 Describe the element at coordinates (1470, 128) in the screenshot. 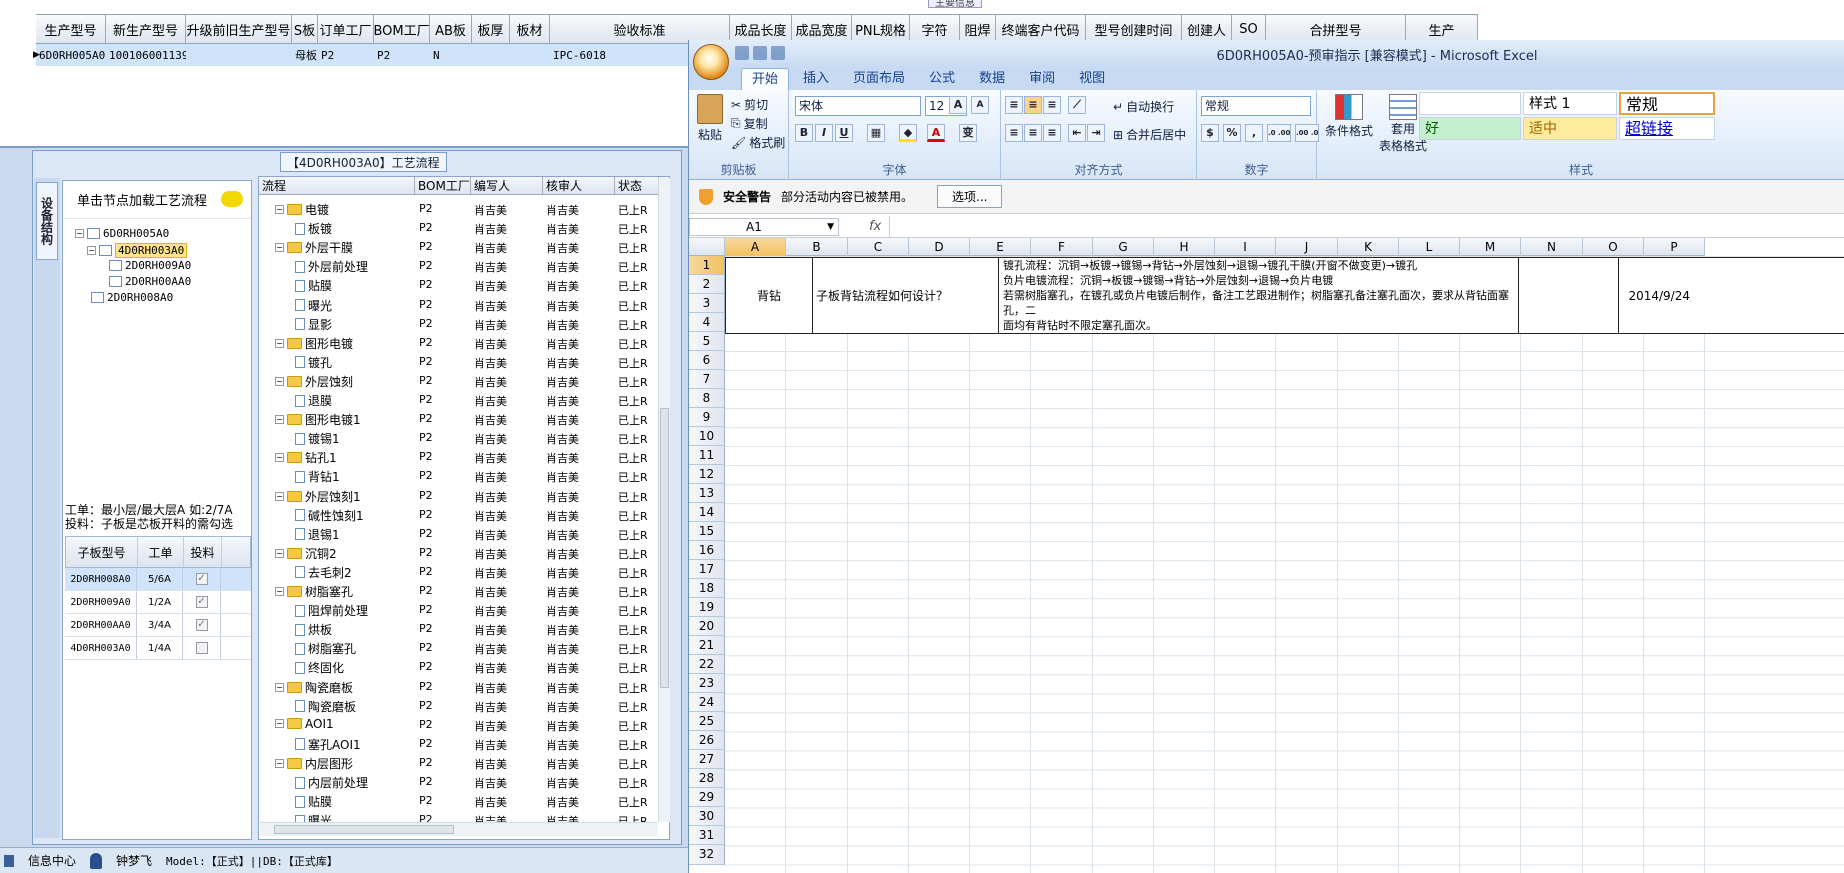

I see `style-good: 好` at that location.